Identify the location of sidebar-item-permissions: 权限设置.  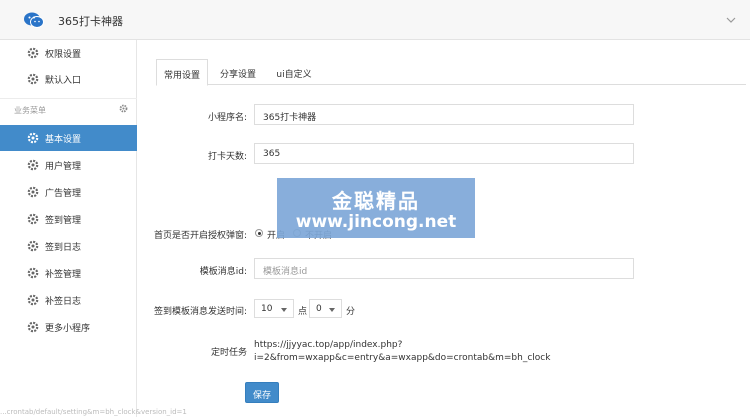
(68, 53).